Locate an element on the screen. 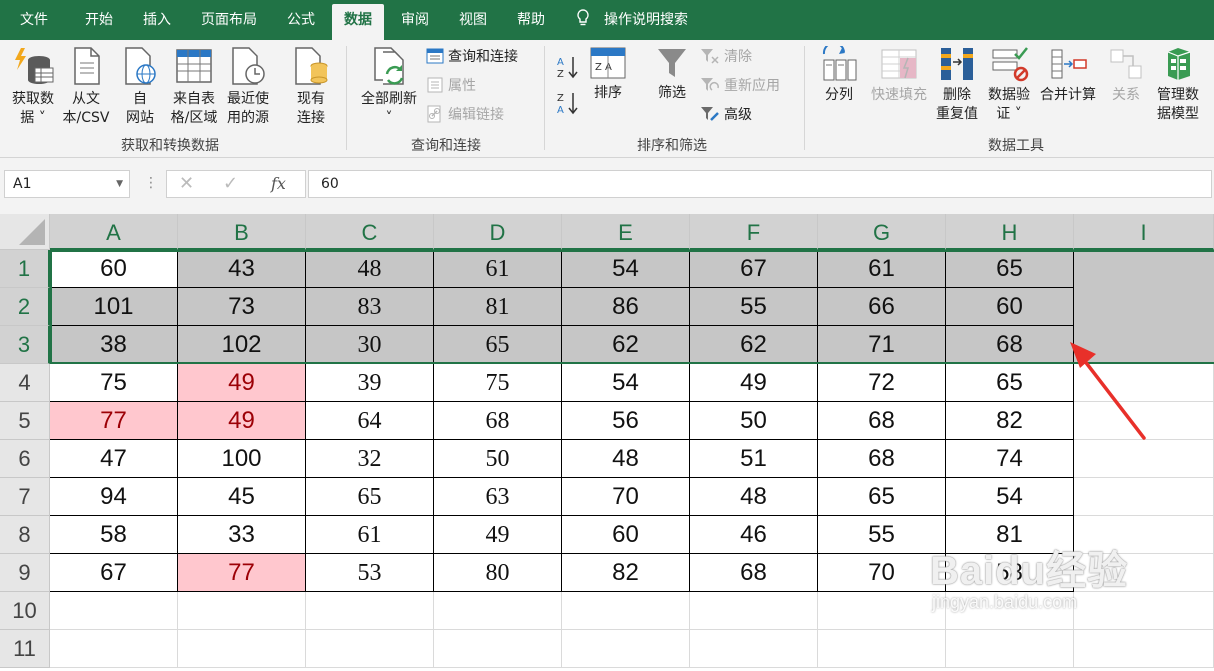  tell-me-search: 操作说明搜索 is located at coordinates (632, 20).